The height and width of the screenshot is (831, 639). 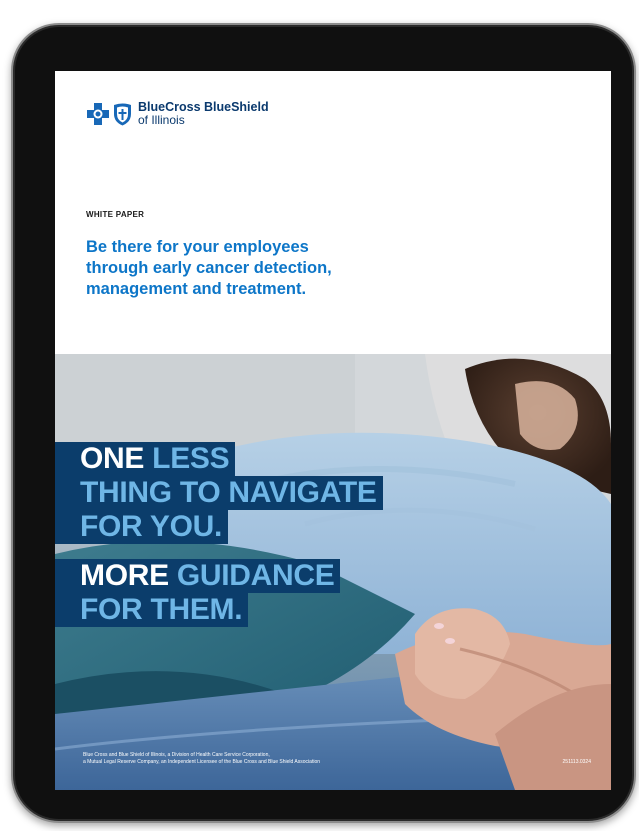 What do you see at coordinates (255, 575) in the screenshot?
I see `tagline-guidance: GUIDANCE` at bounding box center [255, 575].